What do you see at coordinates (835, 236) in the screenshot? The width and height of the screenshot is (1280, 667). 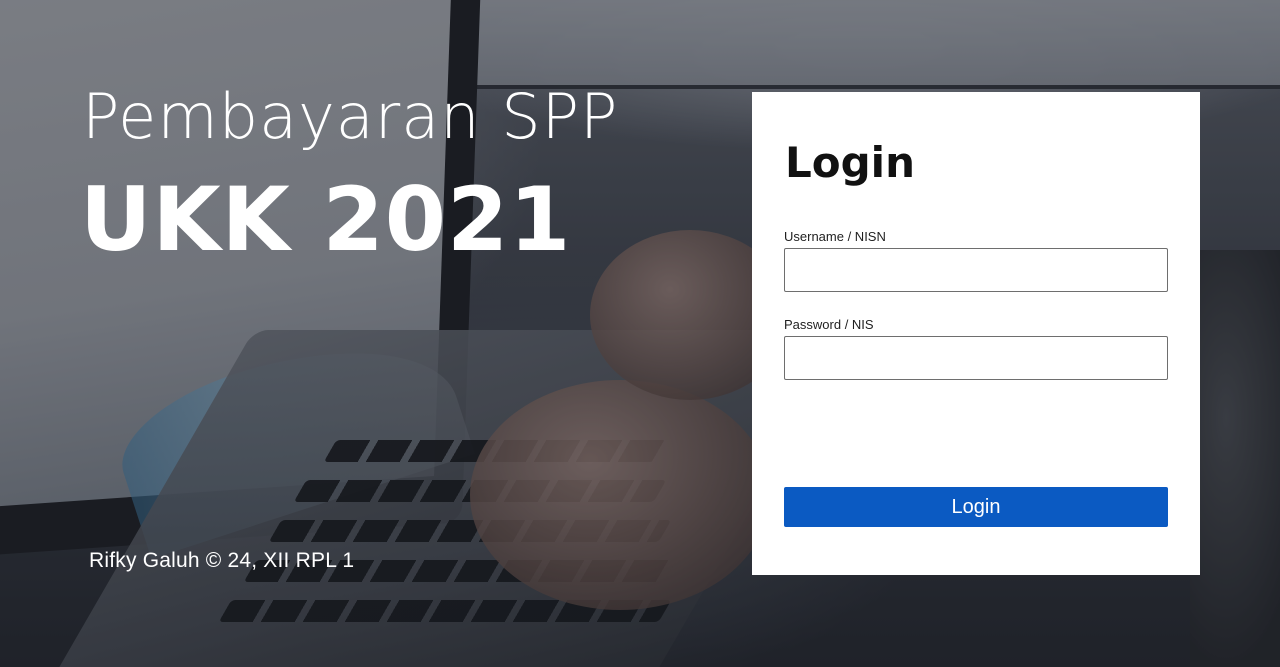 I see `username-label: Username / NISN` at bounding box center [835, 236].